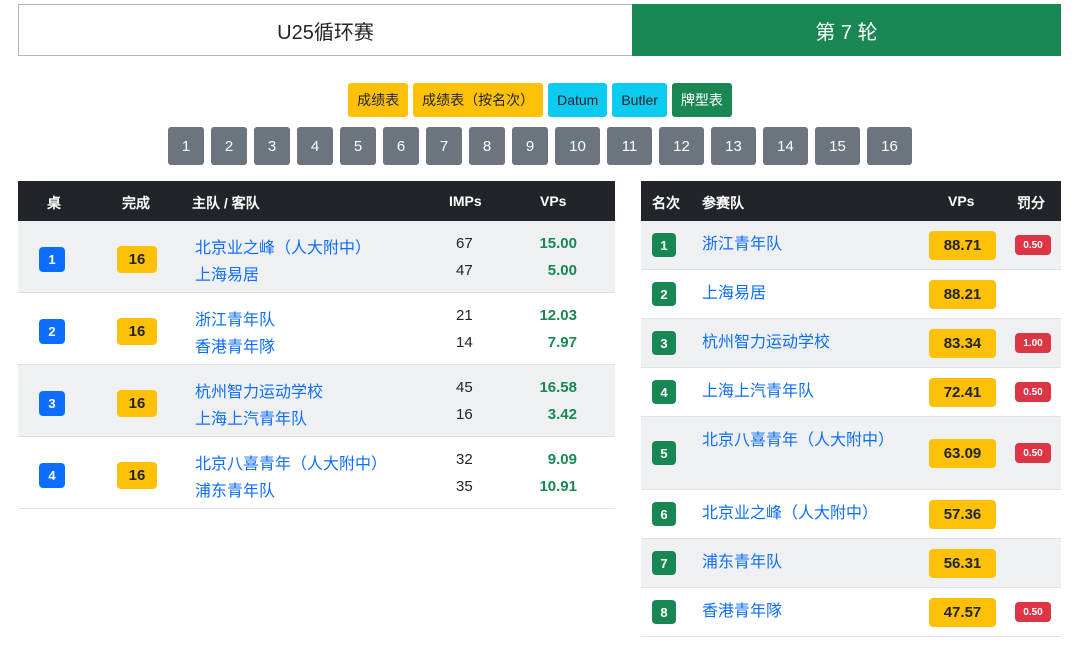  I want to click on butler-button: Butler, so click(639, 100).